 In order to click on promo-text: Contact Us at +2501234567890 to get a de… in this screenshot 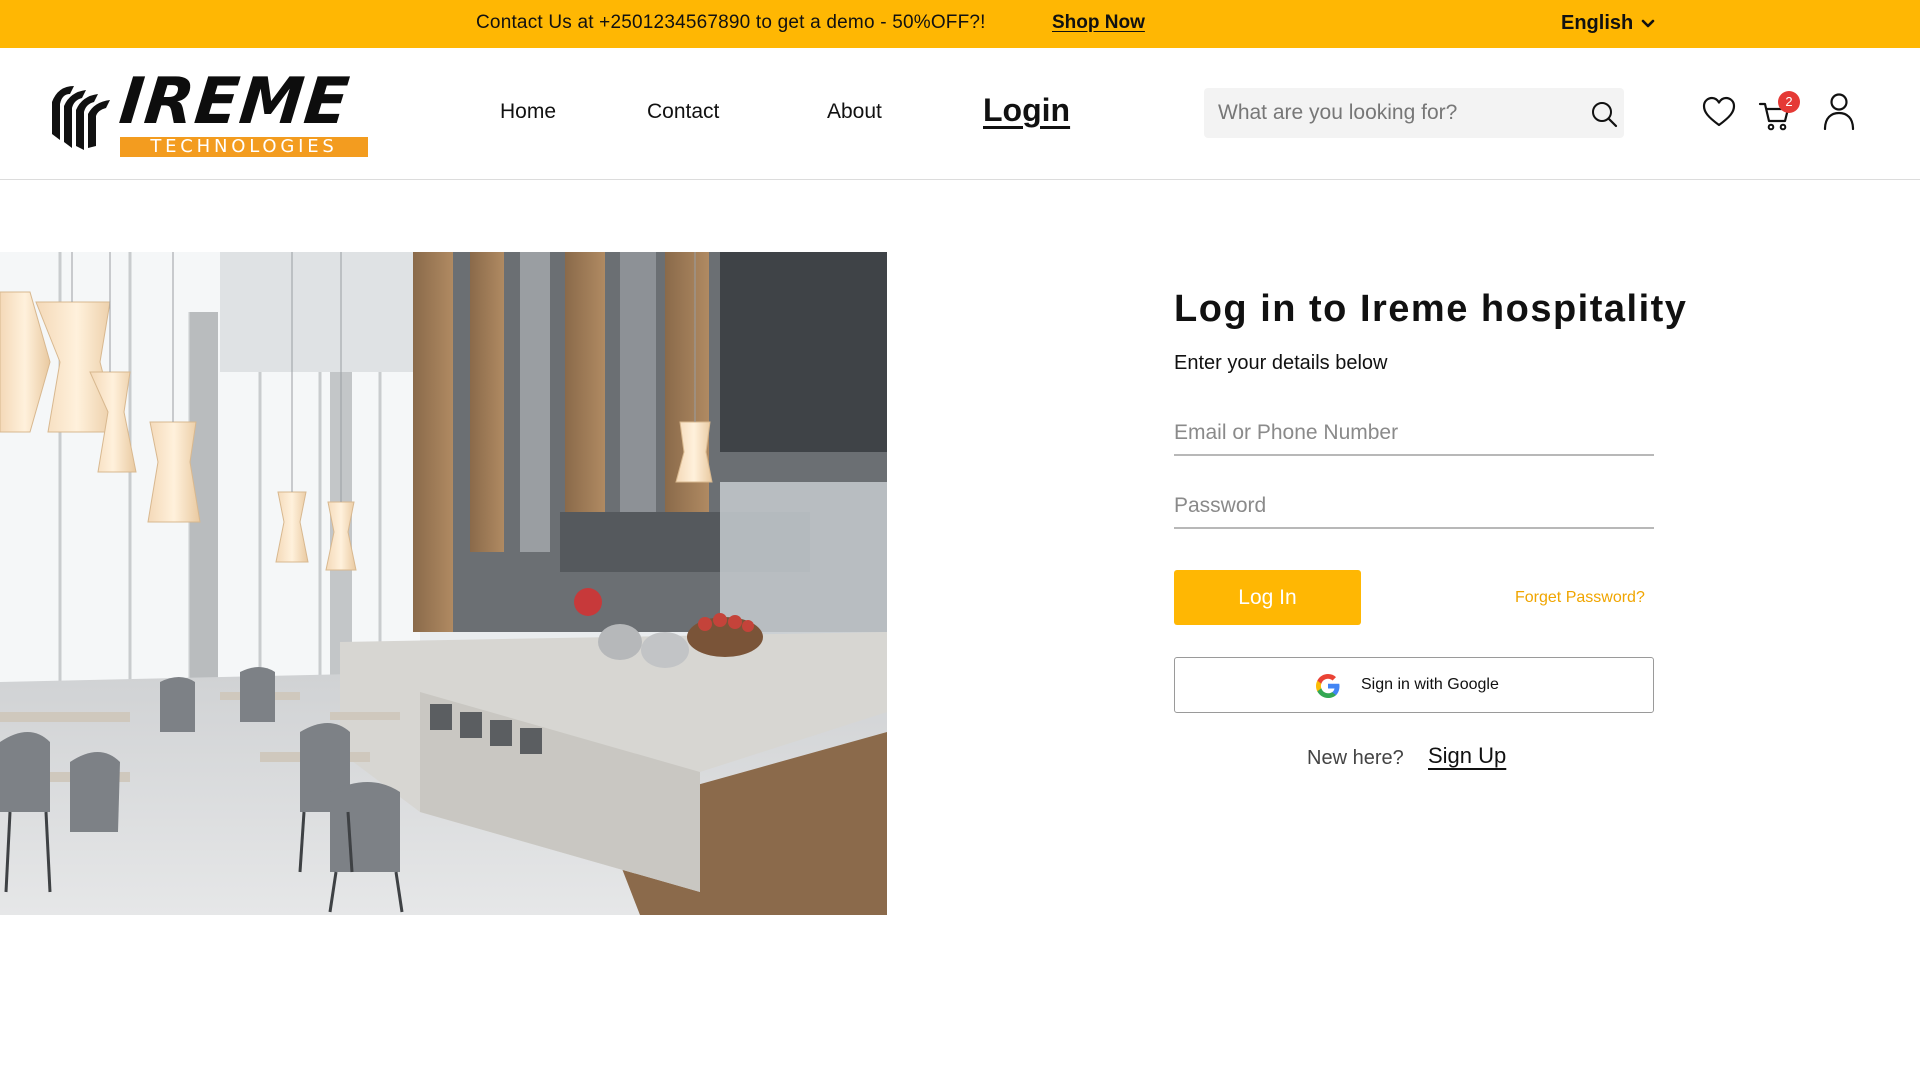, I will do `click(731, 22)`.